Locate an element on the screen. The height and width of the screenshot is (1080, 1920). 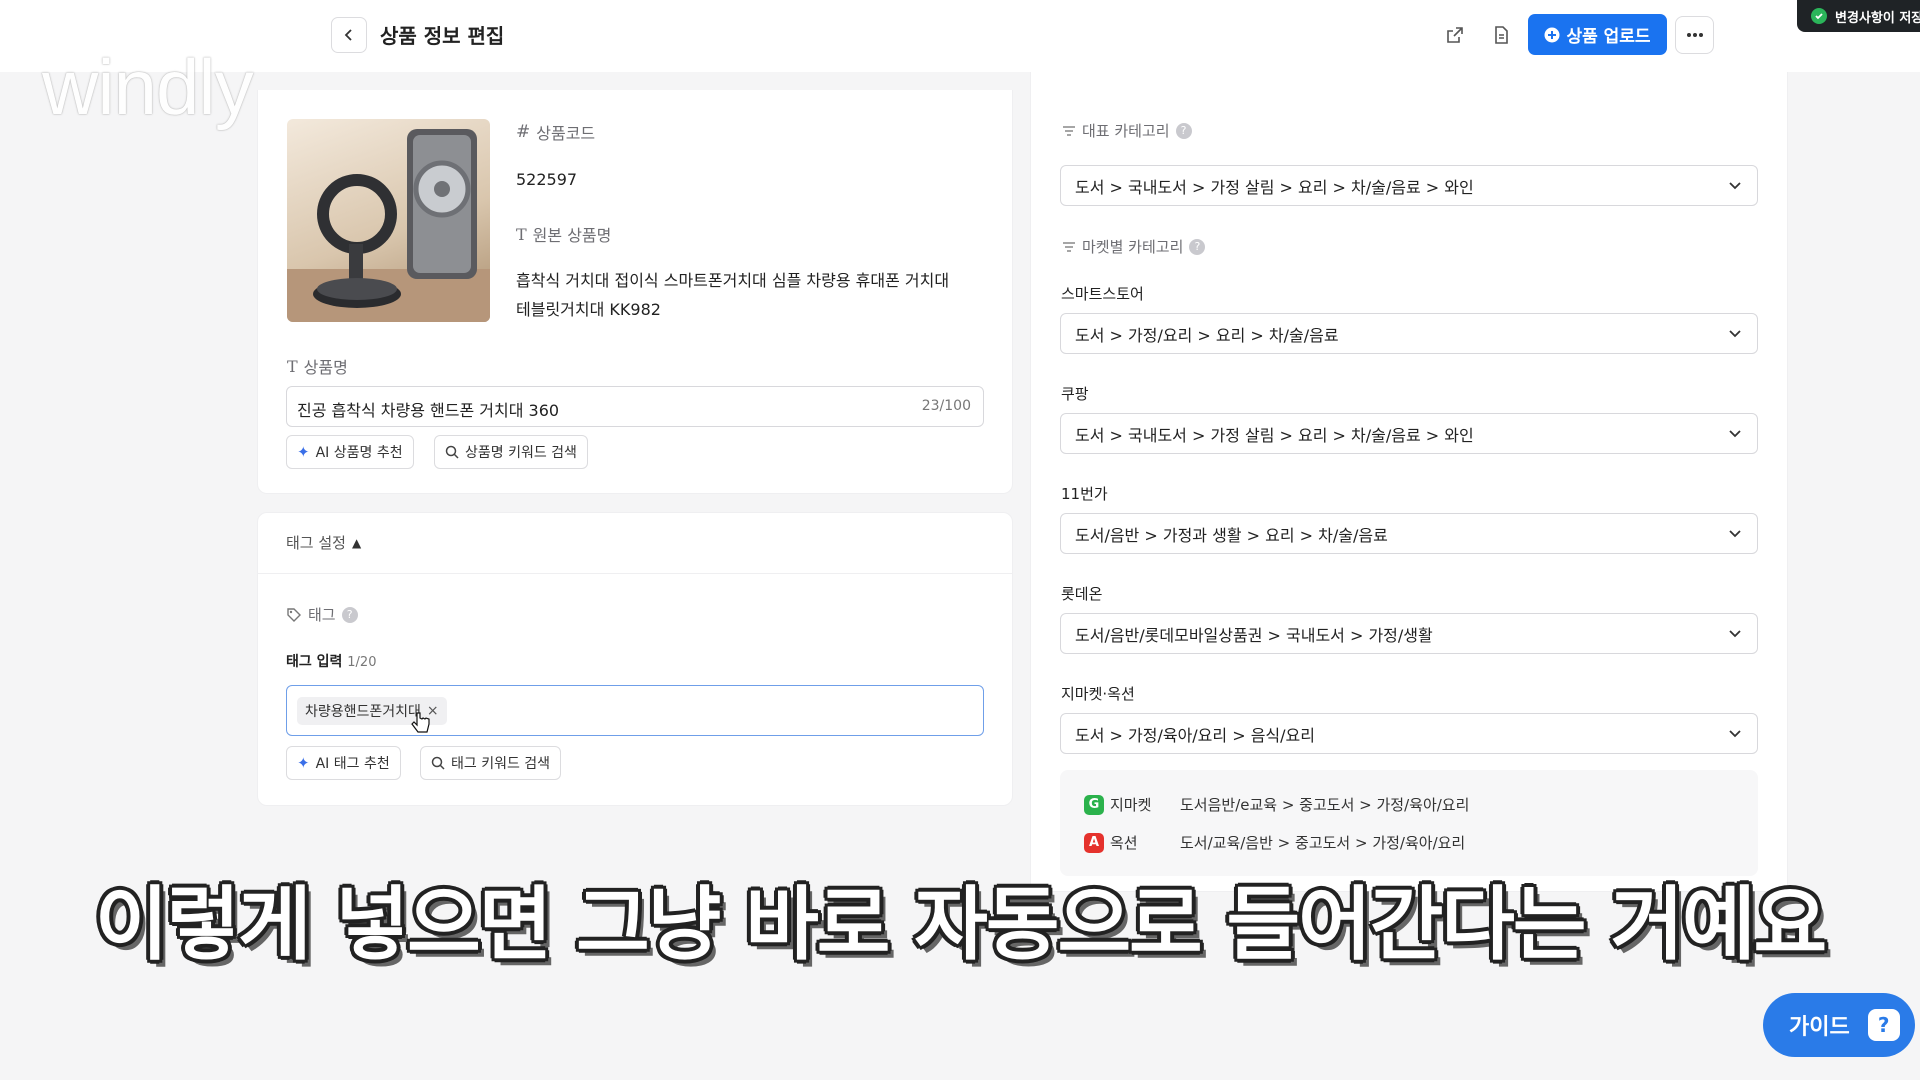
tag-icon is located at coordinates (294, 614).